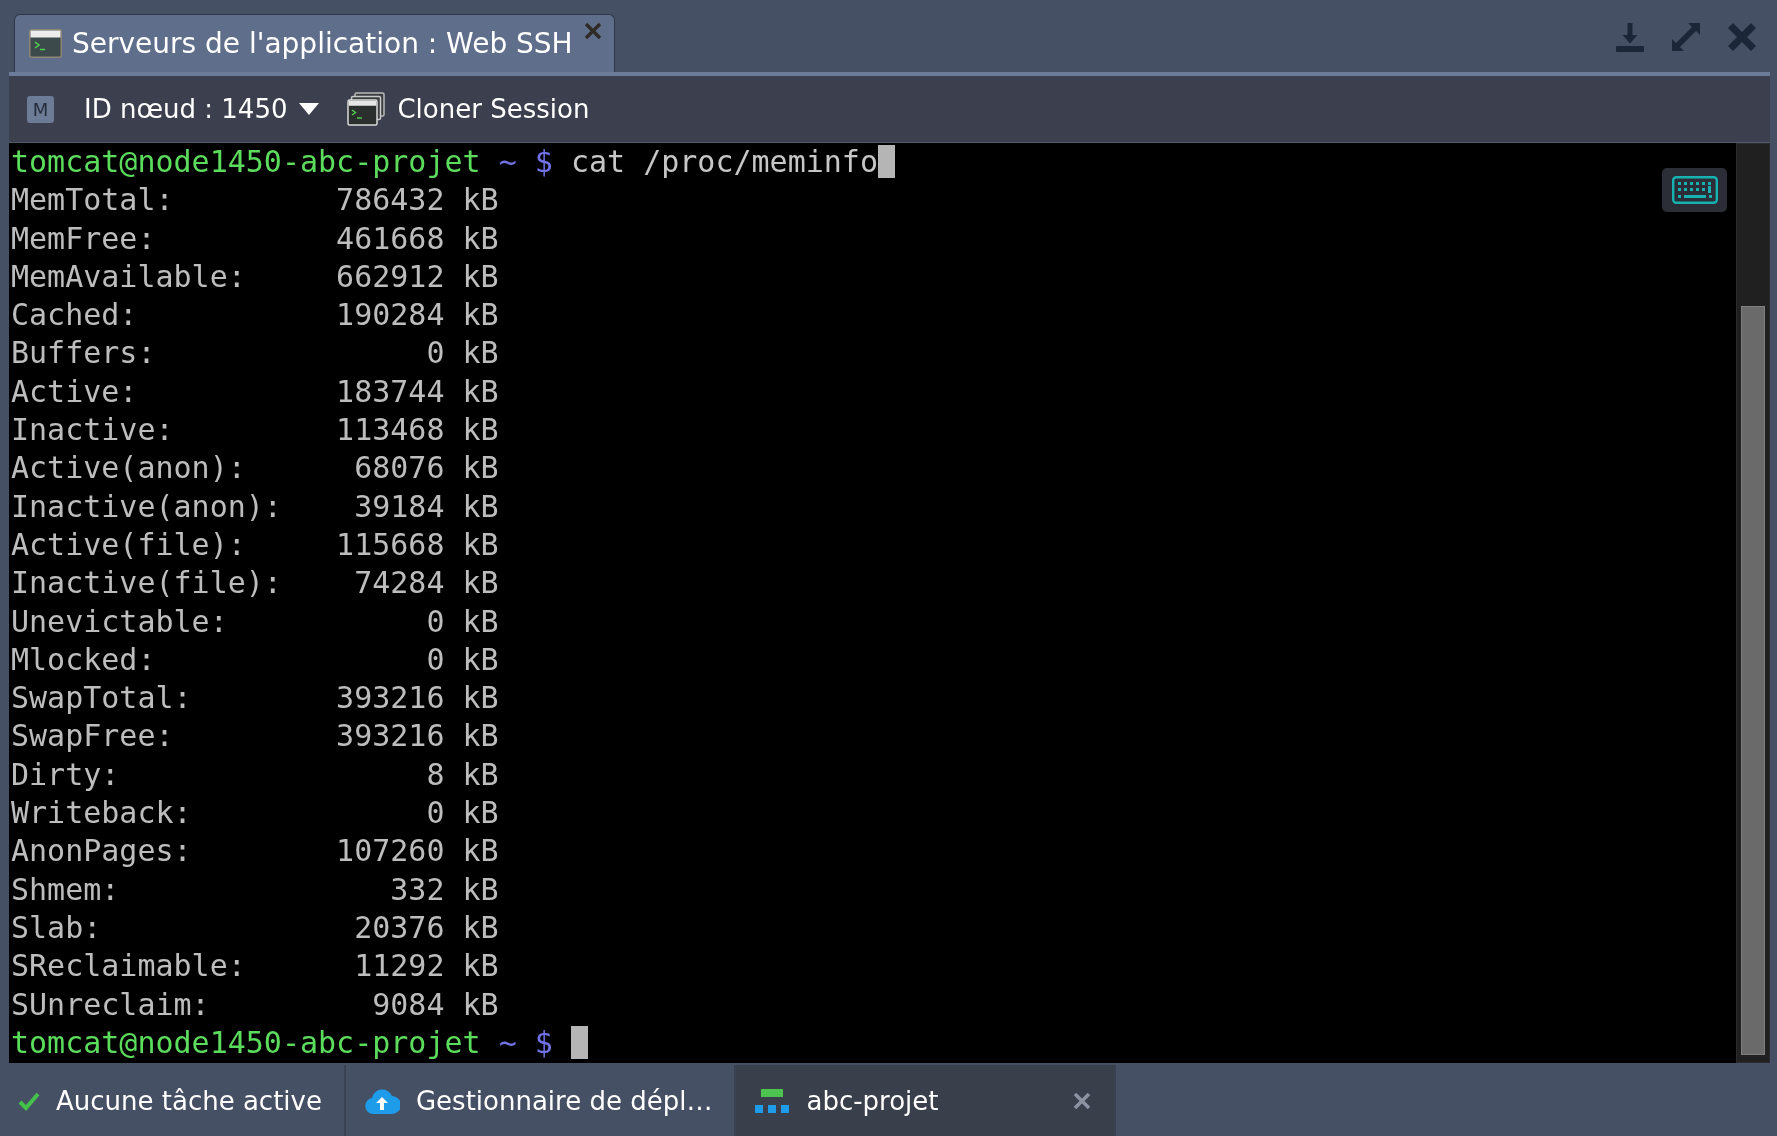 The width and height of the screenshot is (1777, 1136). What do you see at coordinates (65, 889) in the screenshot?
I see `output-label: Shmem:` at bounding box center [65, 889].